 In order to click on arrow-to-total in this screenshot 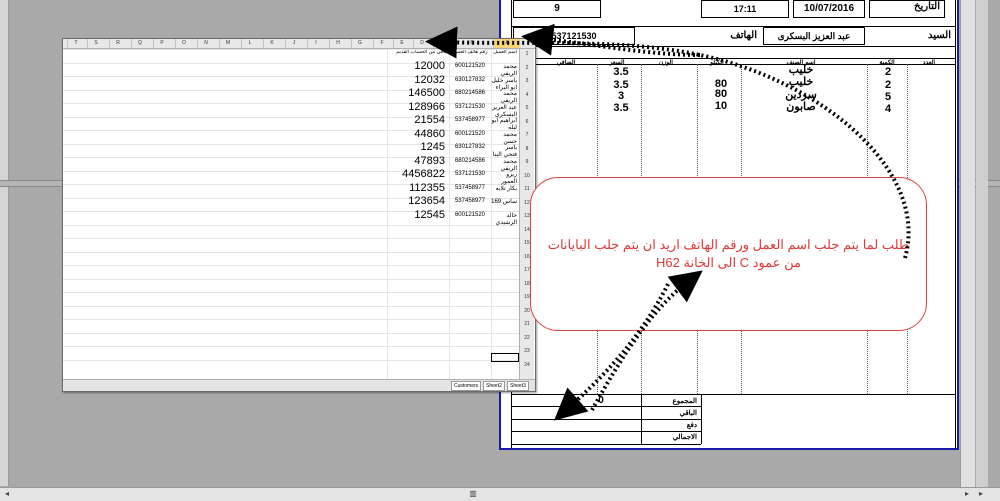, I will do `click(612, 352)`.